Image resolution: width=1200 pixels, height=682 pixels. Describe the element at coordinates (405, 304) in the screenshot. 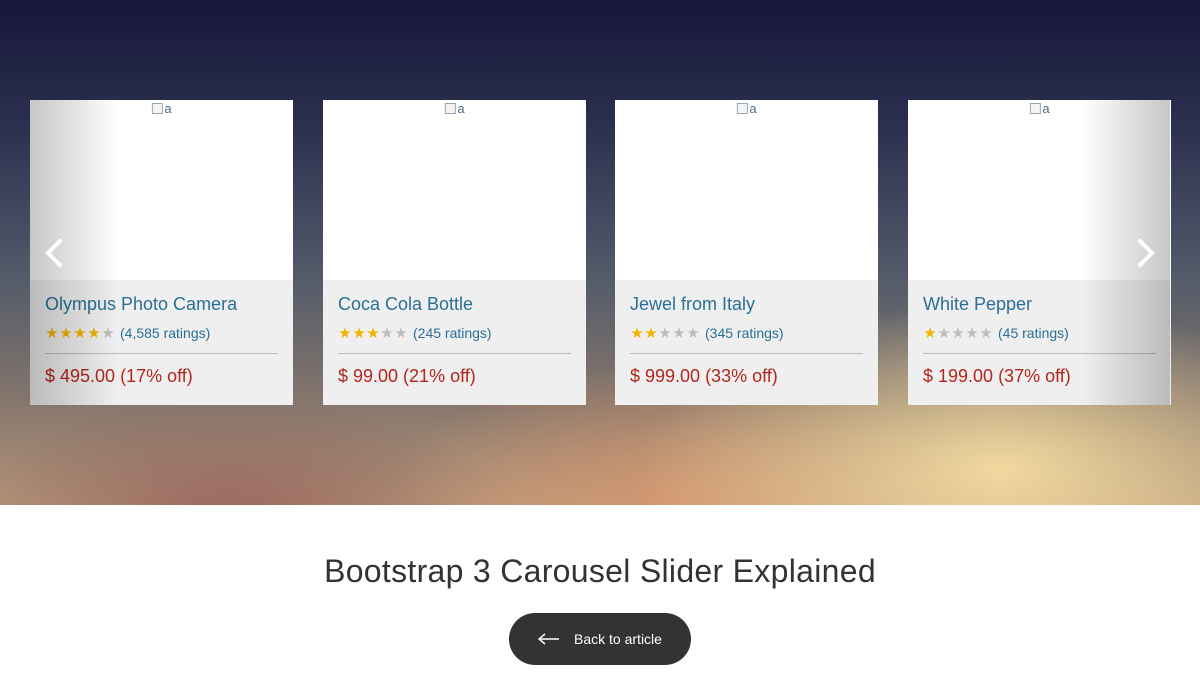

I see `product-title-link: Coca Cola Bottle` at that location.